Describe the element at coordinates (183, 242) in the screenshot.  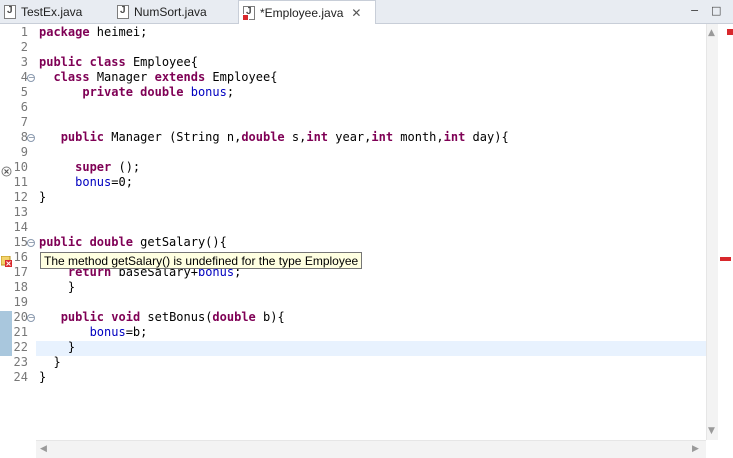
I see `code-token: getSalary(){` at that location.